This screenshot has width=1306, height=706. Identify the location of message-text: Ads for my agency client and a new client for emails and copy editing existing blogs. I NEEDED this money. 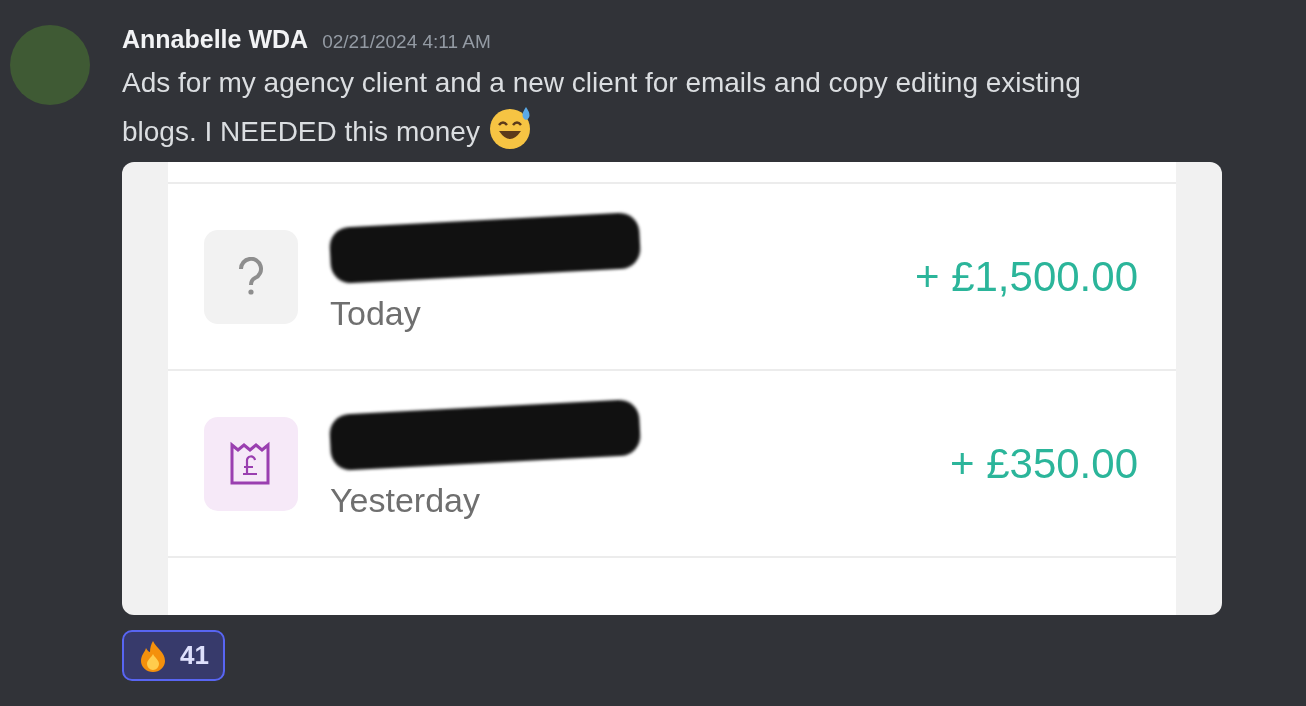
(627, 107).